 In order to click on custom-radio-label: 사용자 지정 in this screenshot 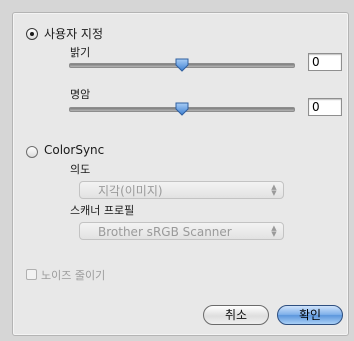, I will do `click(74, 34)`.